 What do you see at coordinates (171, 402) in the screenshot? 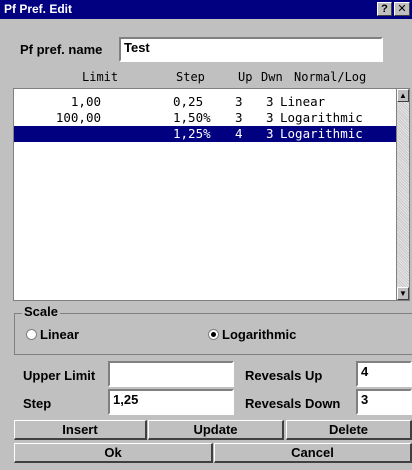
I see `step-input: 1,25` at bounding box center [171, 402].